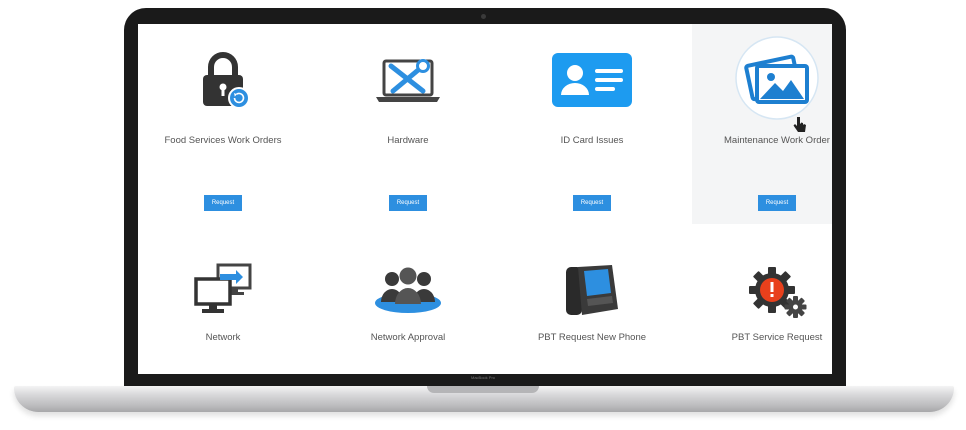 The width and height of the screenshot is (966, 430). What do you see at coordinates (777, 80) in the screenshot?
I see `images-icon` at bounding box center [777, 80].